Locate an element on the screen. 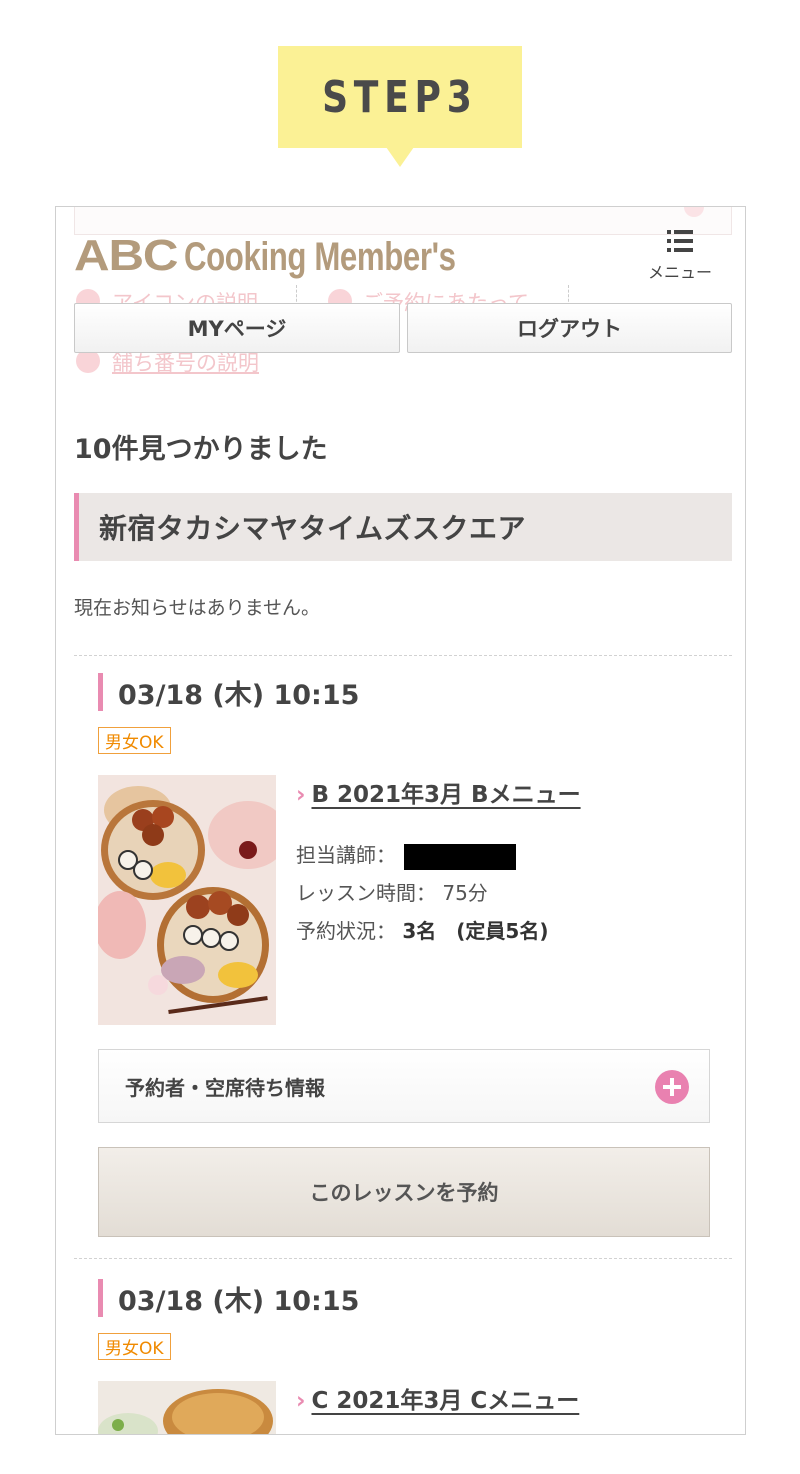  menu-link: › C 2021年3月 Cメニュー is located at coordinates (437, 1398).